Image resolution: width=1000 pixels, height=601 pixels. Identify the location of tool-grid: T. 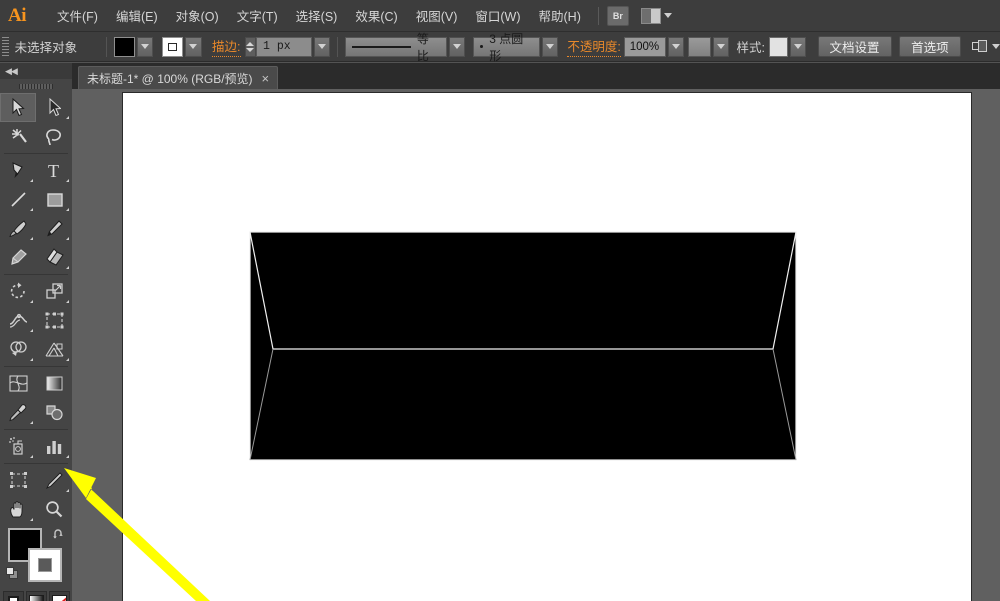
(36, 308).